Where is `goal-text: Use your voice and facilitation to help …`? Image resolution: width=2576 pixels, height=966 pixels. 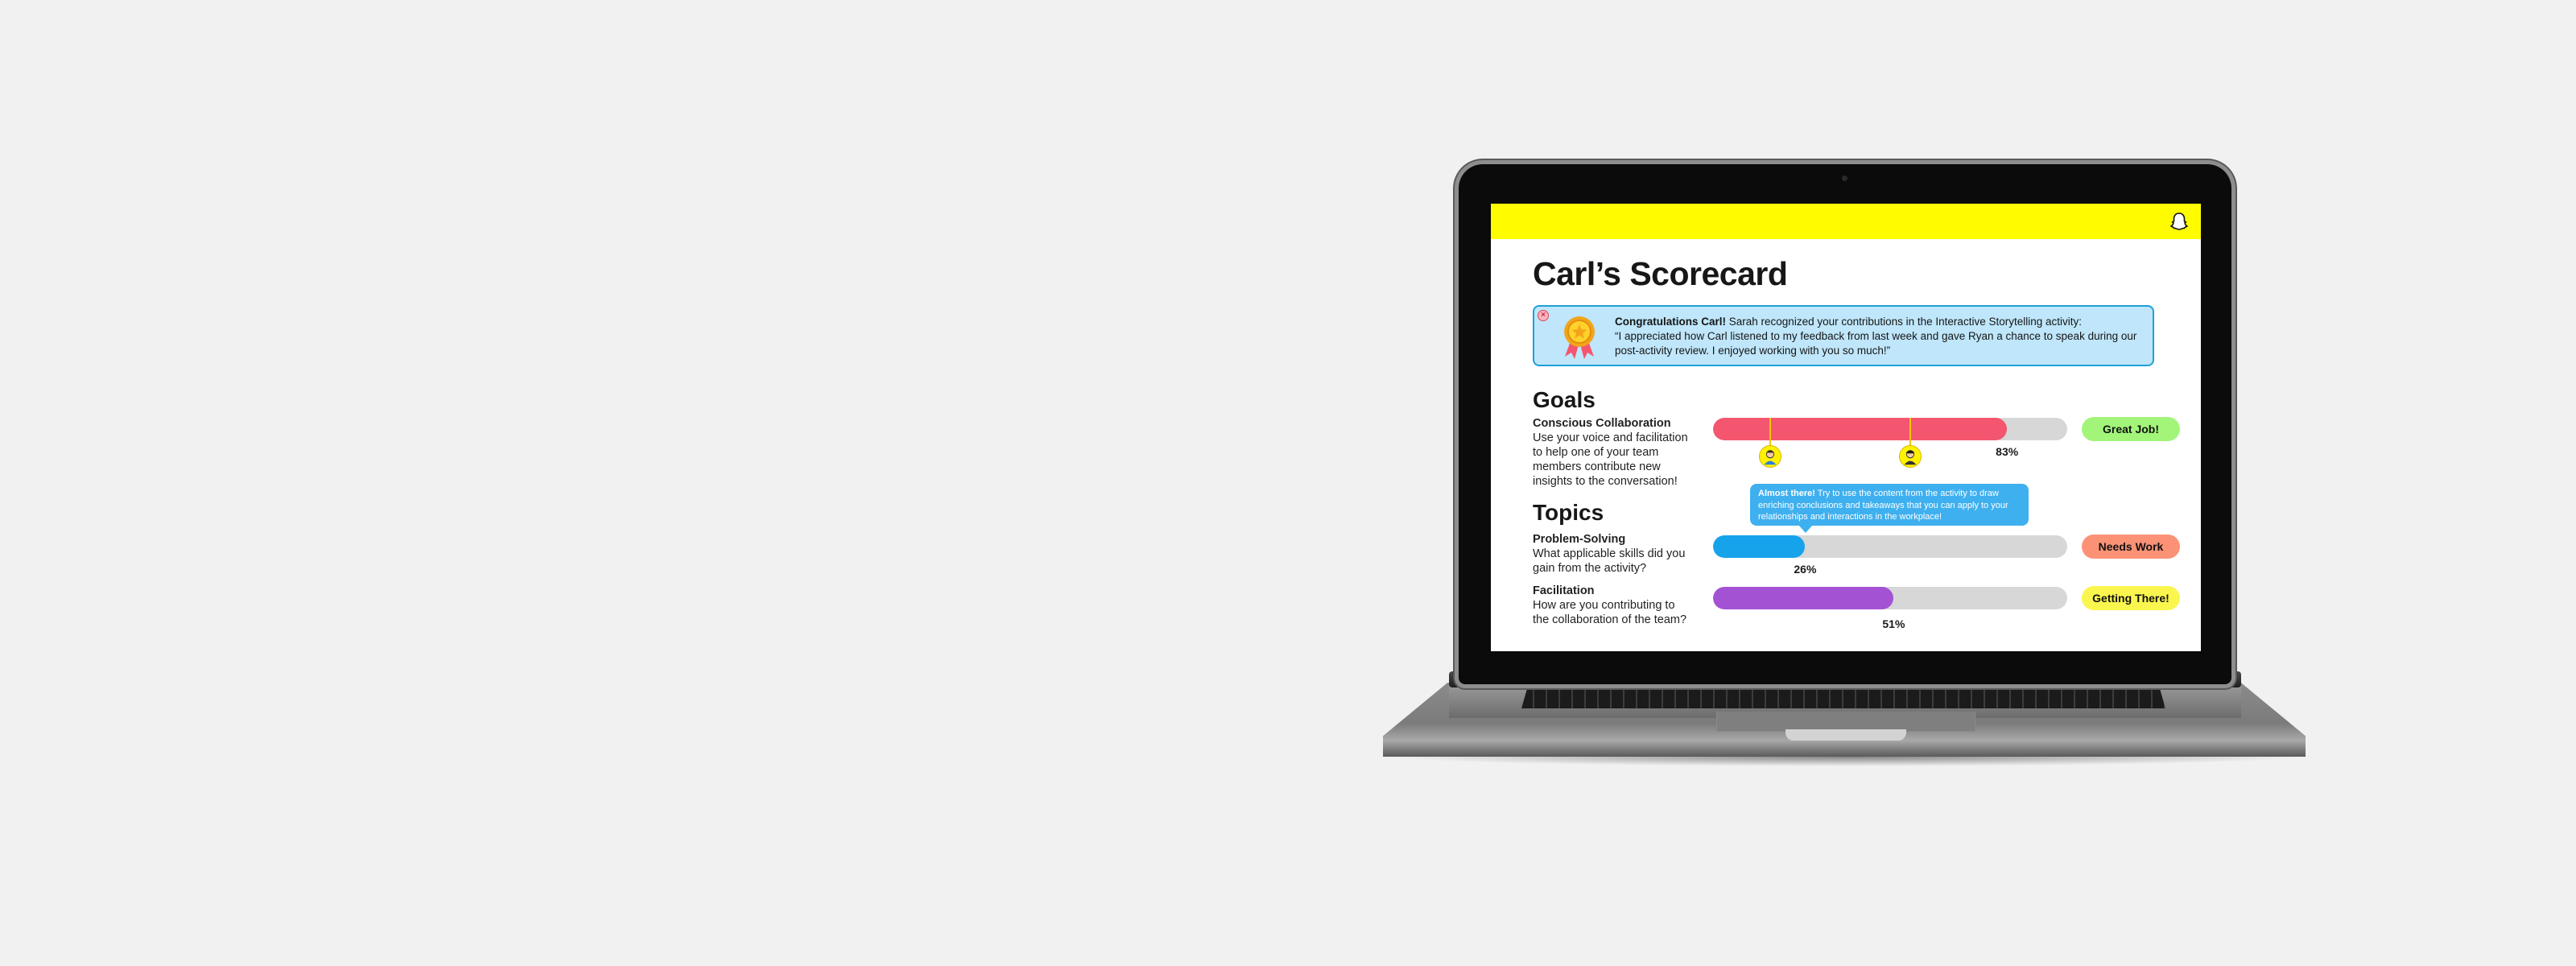
goal-text: Use your voice and facilitation to help … is located at coordinates (1610, 459).